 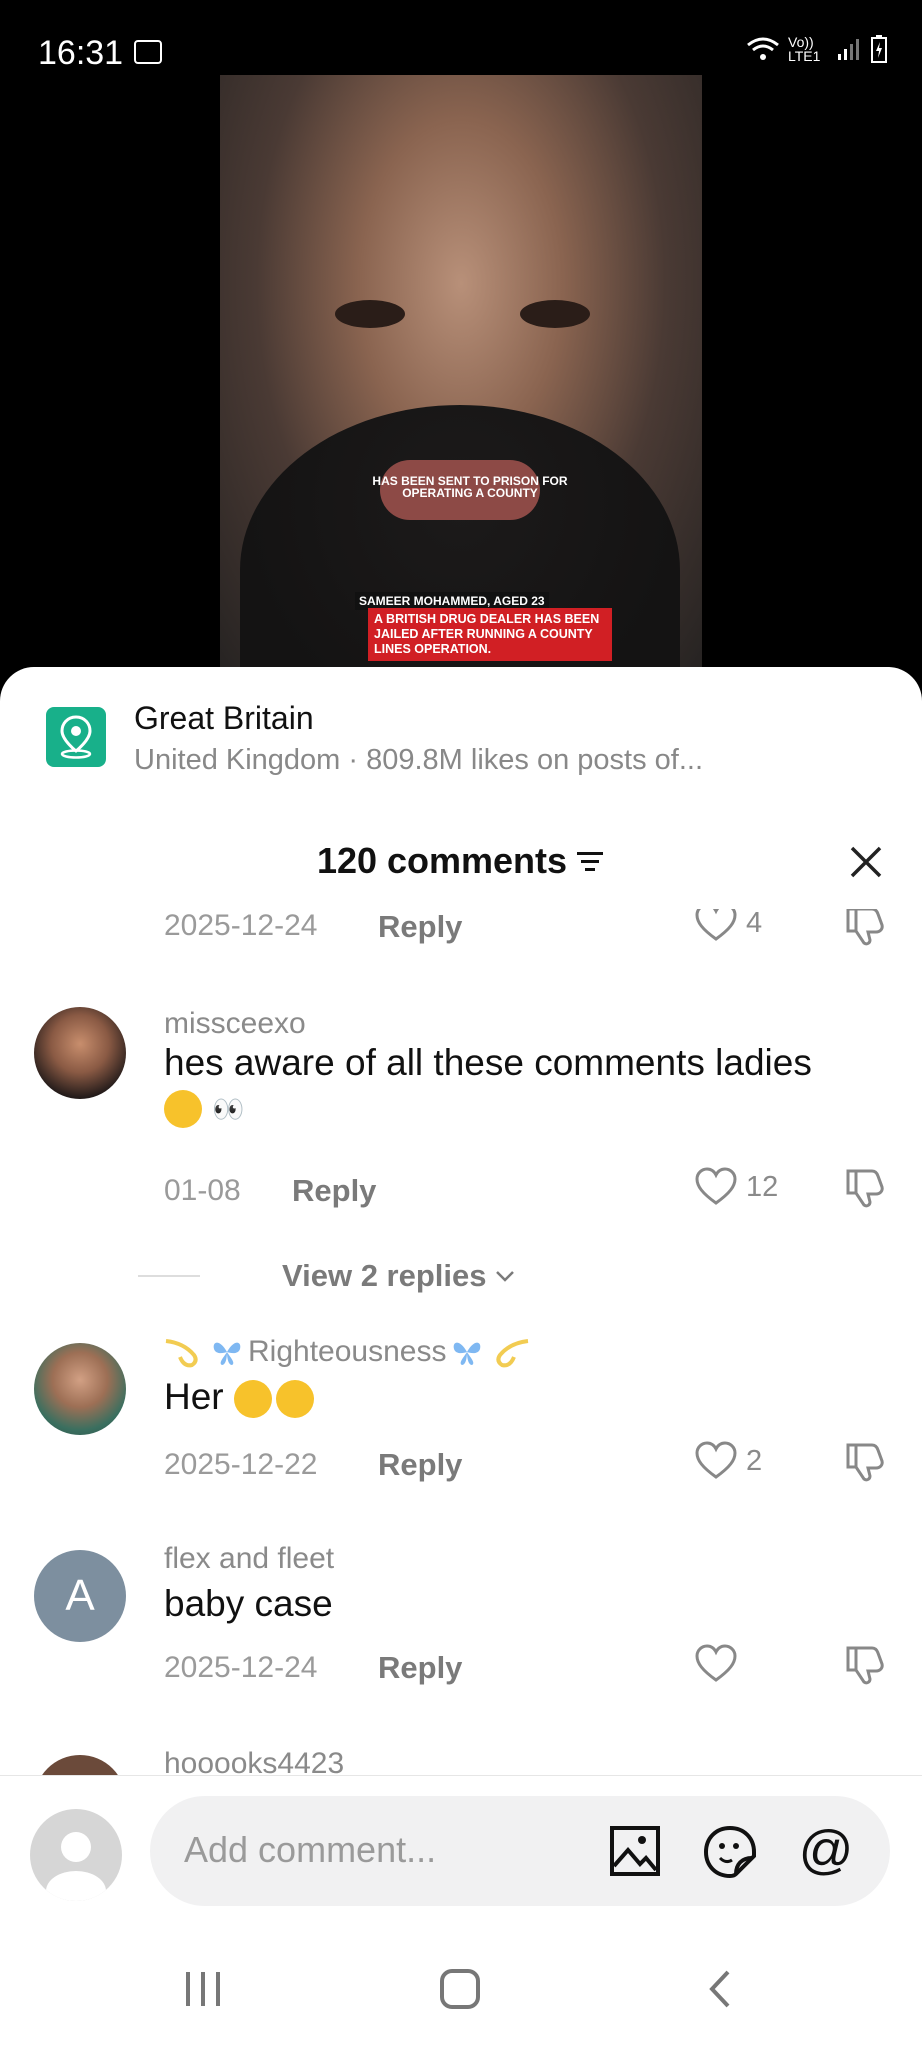 I want to click on view-replies-label: View 2 replies, so click(x=384, y=1275).